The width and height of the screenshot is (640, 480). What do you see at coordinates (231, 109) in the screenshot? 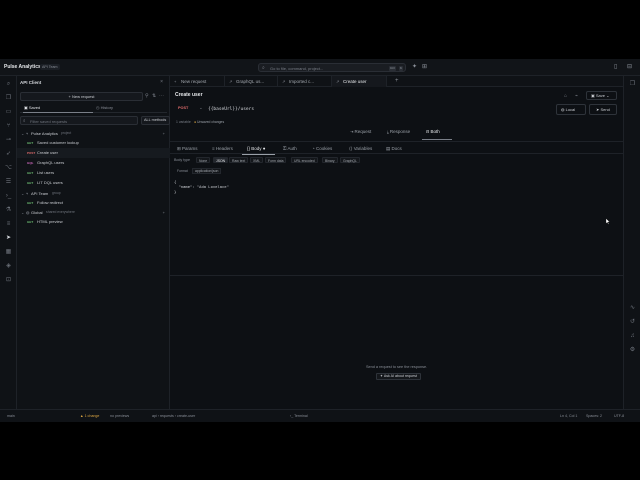
I see `url-input: {{baseUrl}}/users` at bounding box center [231, 109].